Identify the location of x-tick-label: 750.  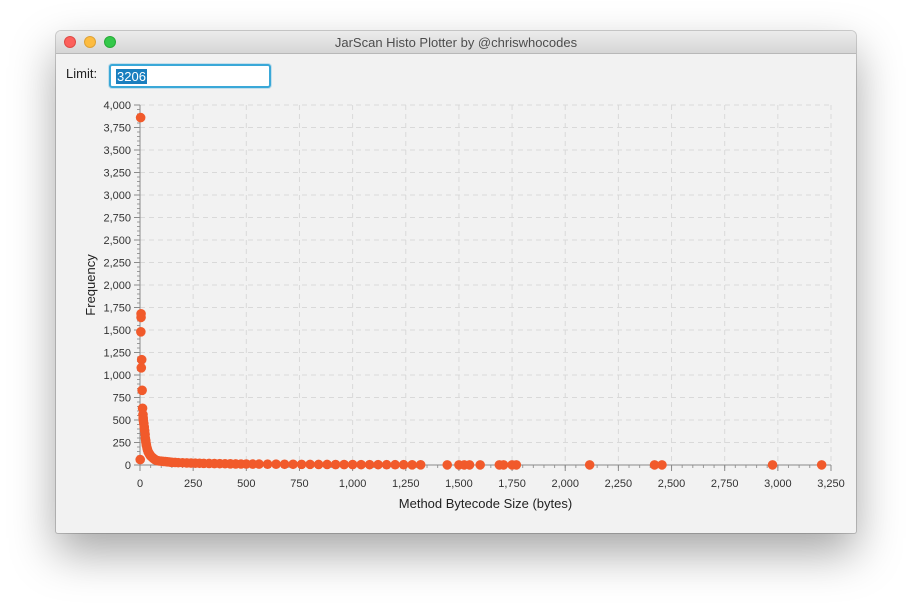
(299, 484).